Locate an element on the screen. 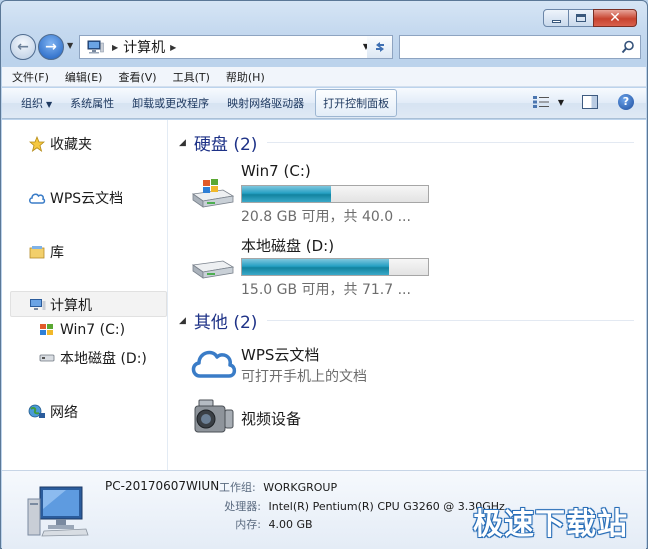 The height and width of the screenshot is (549, 648). group-title: 硬盘 (2) is located at coordinates (225, 145).